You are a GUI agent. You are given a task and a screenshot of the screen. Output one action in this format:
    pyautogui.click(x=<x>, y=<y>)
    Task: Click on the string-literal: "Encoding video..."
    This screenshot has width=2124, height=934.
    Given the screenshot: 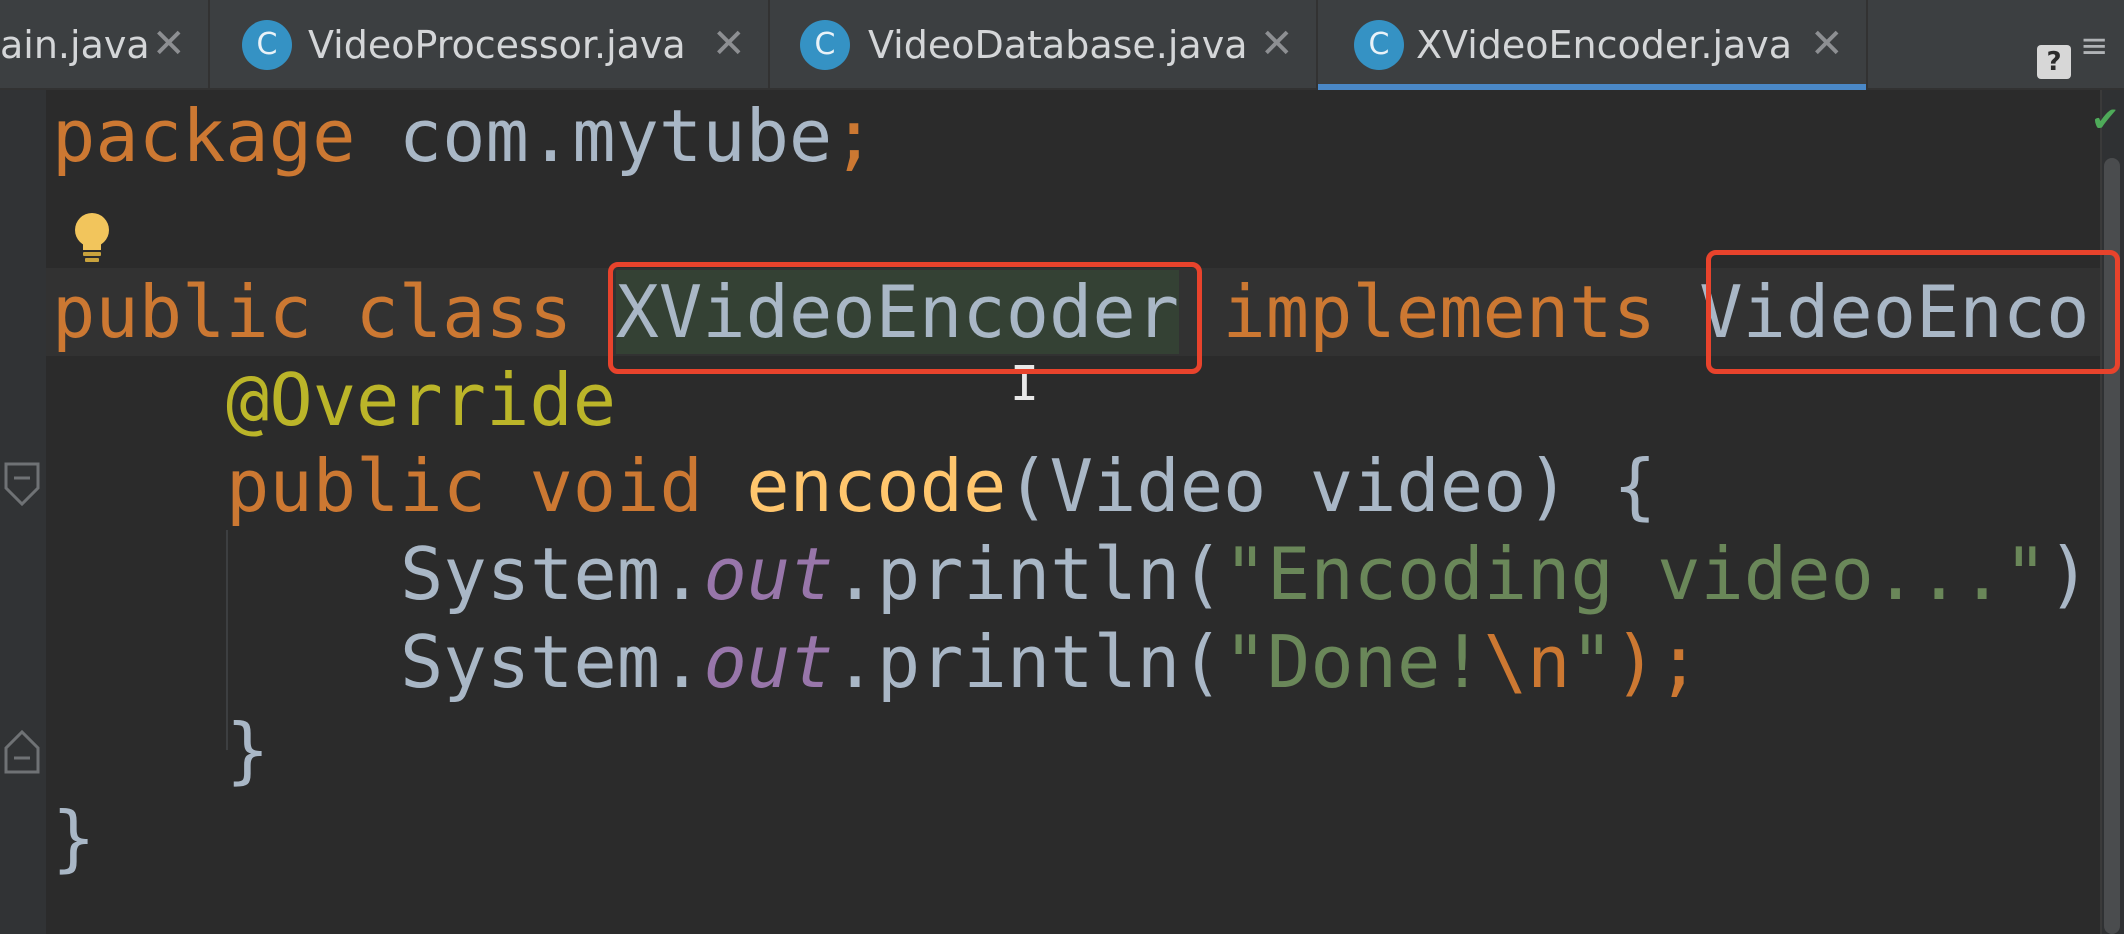 What is the action you would take?
    pyautogui.click(x=1635, y=574)
    